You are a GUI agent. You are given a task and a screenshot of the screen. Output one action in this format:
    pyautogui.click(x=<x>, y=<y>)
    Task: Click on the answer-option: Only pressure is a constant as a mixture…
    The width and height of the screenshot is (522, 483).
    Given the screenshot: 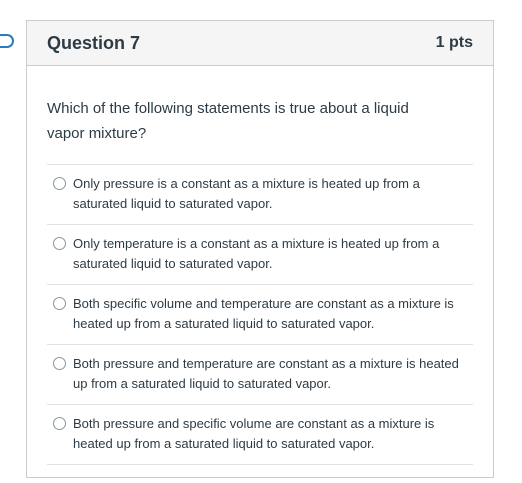 What is the action you would take?
    pyautogui.click(x=260, y=195)
    